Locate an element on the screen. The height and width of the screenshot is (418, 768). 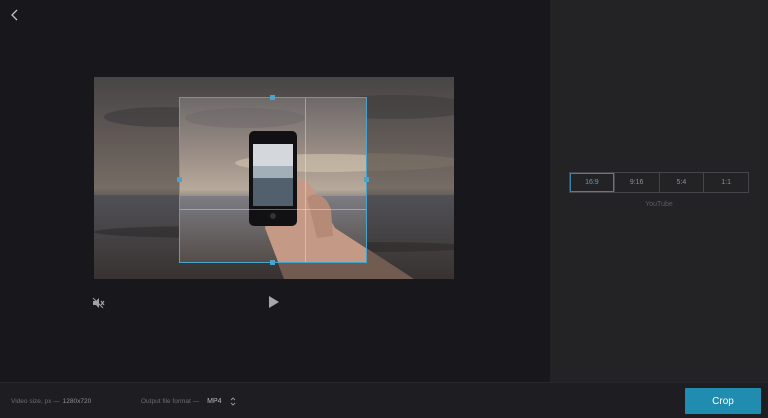
output-format-label: Output file format — is located at coordinates (170, 401).